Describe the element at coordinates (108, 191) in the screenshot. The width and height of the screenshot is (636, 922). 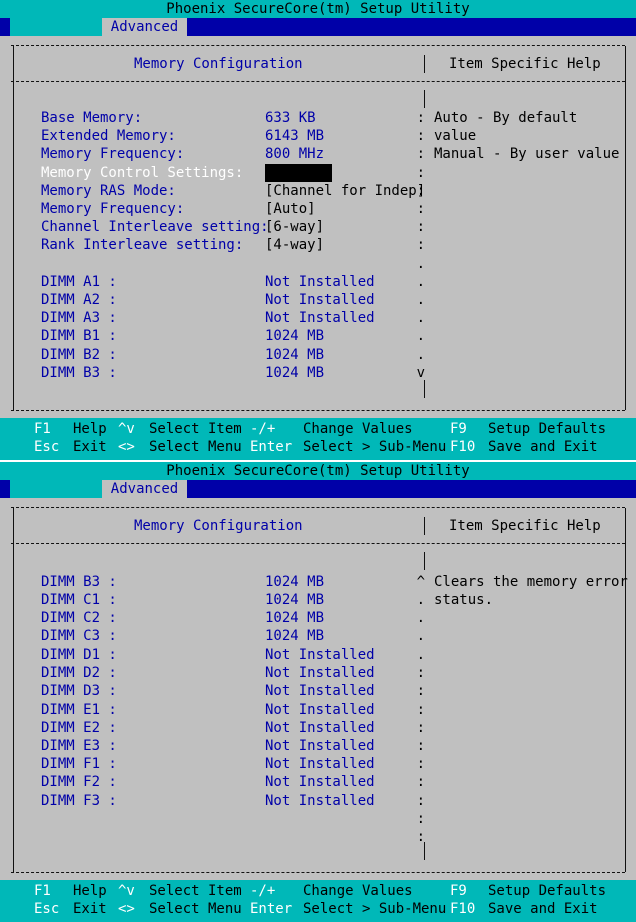
I see `setting-label: Memory RAS Mode:` at that location.